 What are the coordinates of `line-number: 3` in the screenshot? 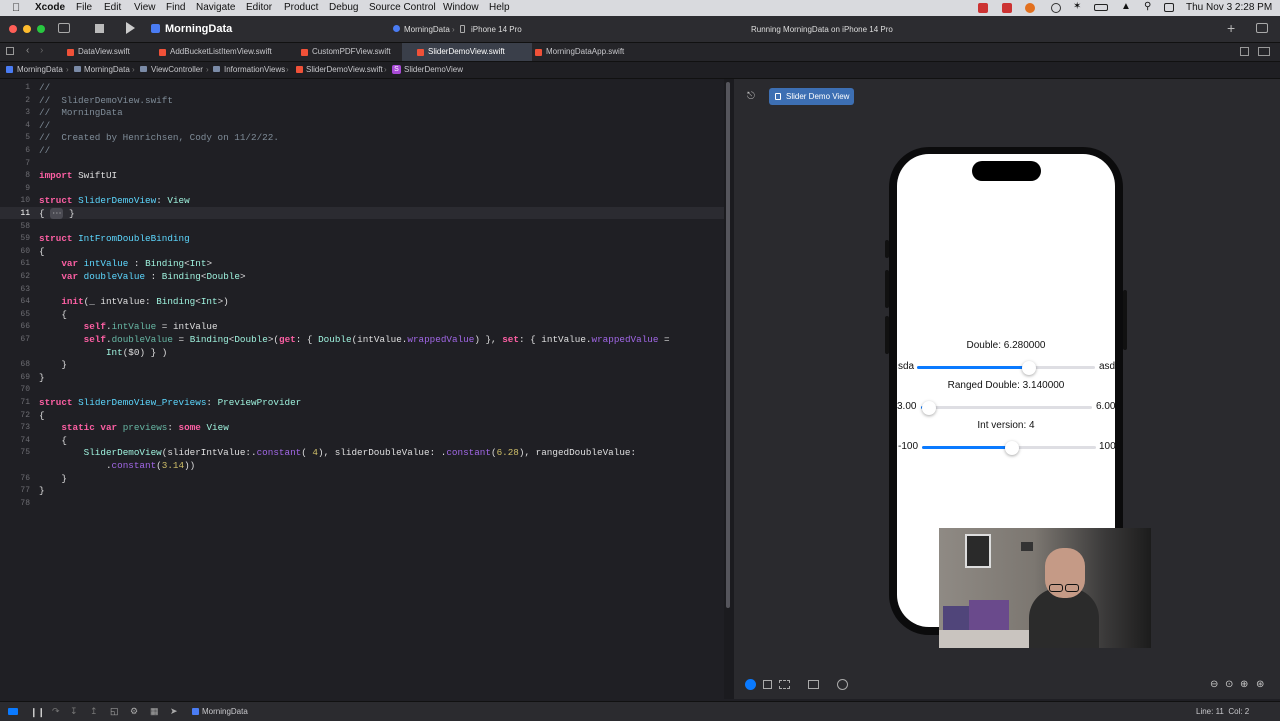 It's located at (27, 113).